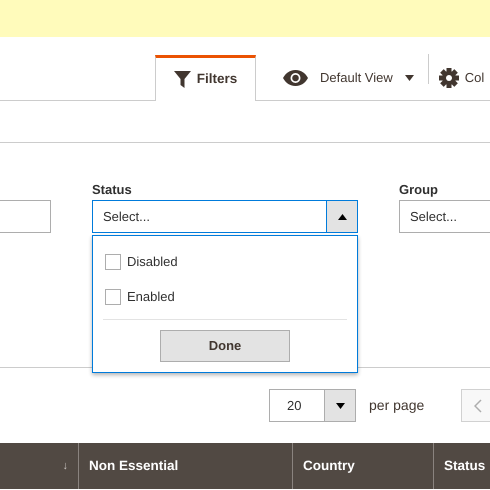  What do you see at coordinates (465, 466) in the screenshot?
I see `column-header: Status` at bounding box center [465, 466].